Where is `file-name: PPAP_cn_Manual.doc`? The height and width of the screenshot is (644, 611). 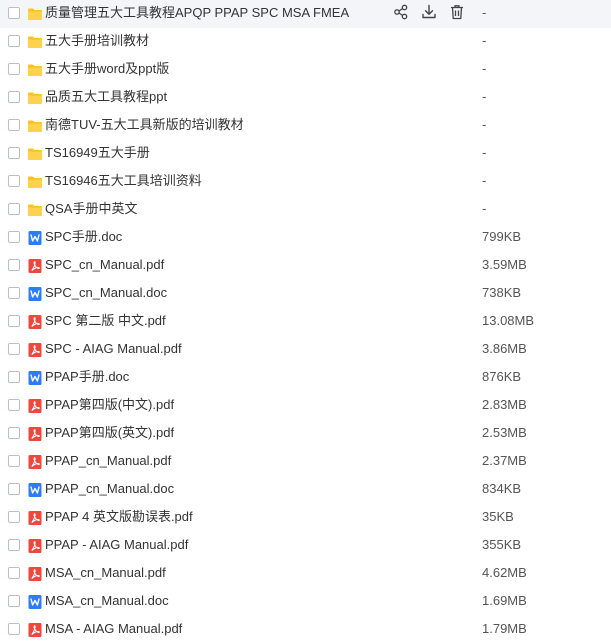
file-name: PPAP_cn_Manual.doc is located at coordinates (109, 489).